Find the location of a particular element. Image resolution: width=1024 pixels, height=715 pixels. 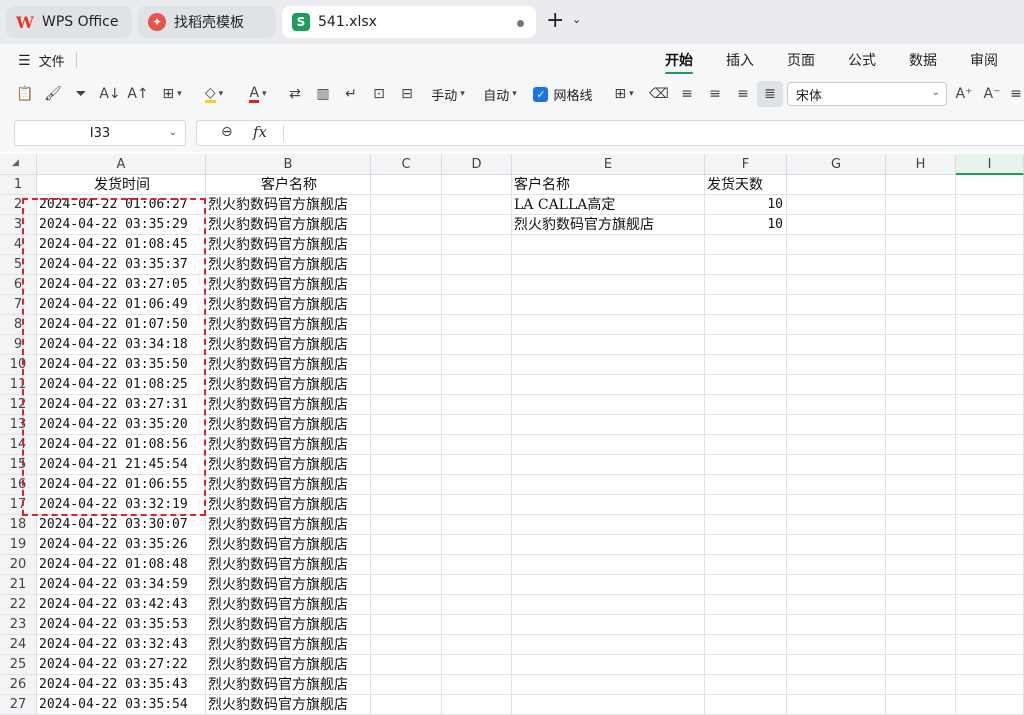

wrap-text-icon: ↵ is located at coordinates (351, 94).